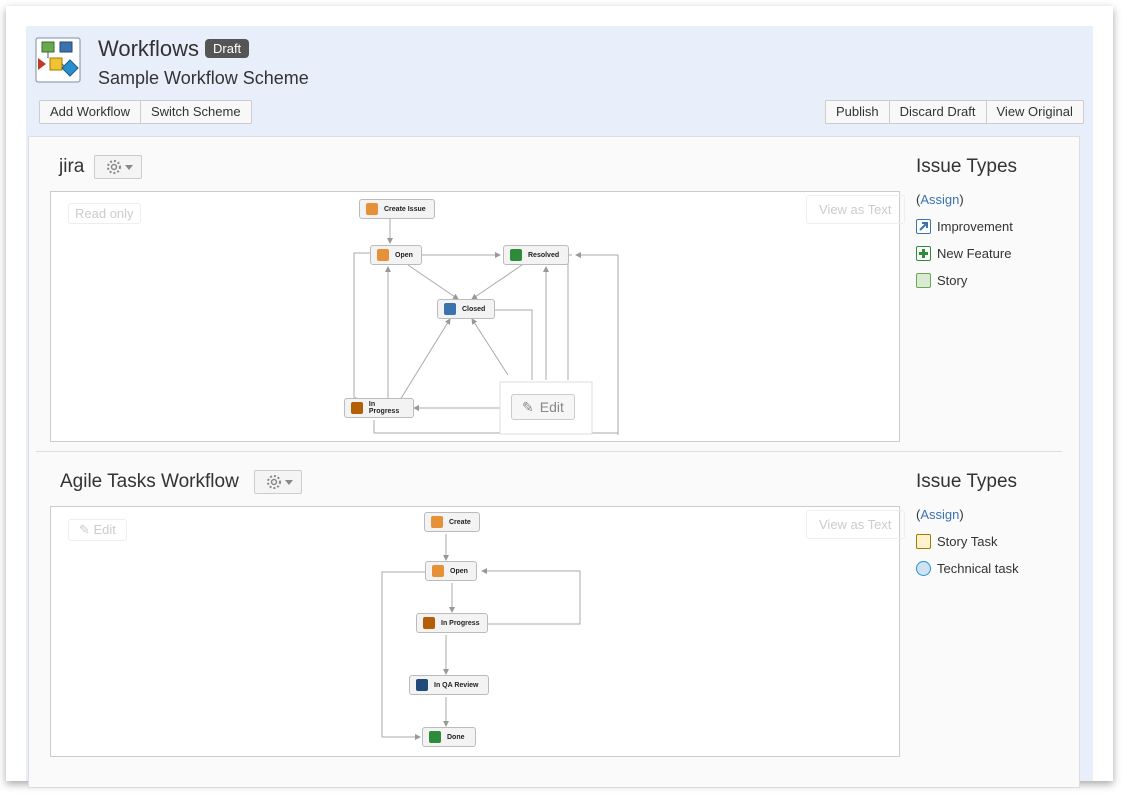 The width and height of the screenshot is (1127, 812). I want to click on scheme-actions-right: Publish Discard Draft View Original, so click(954, 112).